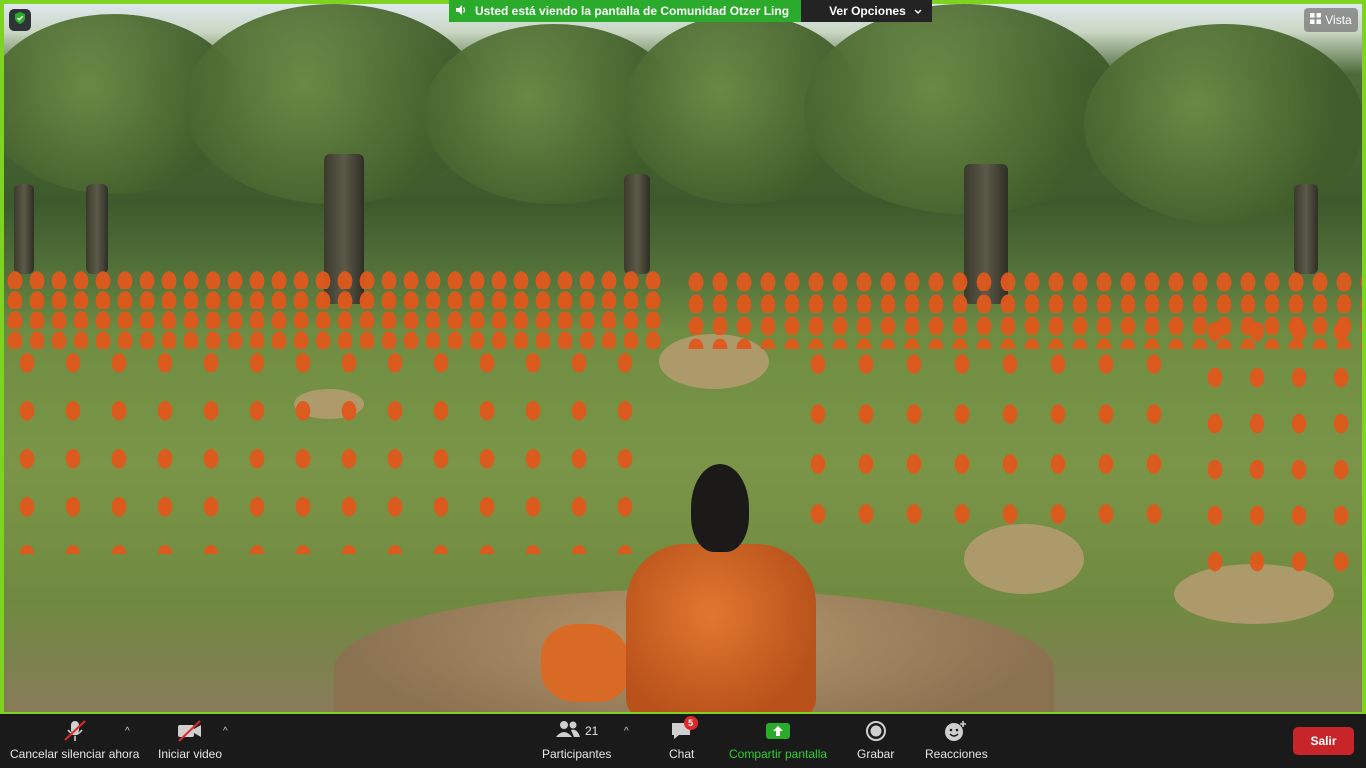 This screenshot has height=768, width=1366. I want to click on camera-off-icon, so click(190, 731).